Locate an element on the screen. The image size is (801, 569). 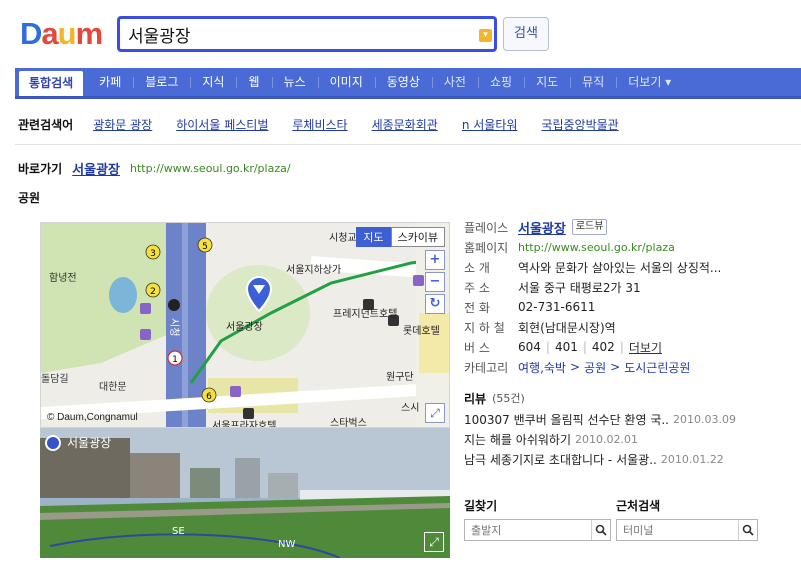
review-item: 남극 세종기지로 초대합니다 - 서울광.. 2010.01.22 is located at coordinates (614, 459).